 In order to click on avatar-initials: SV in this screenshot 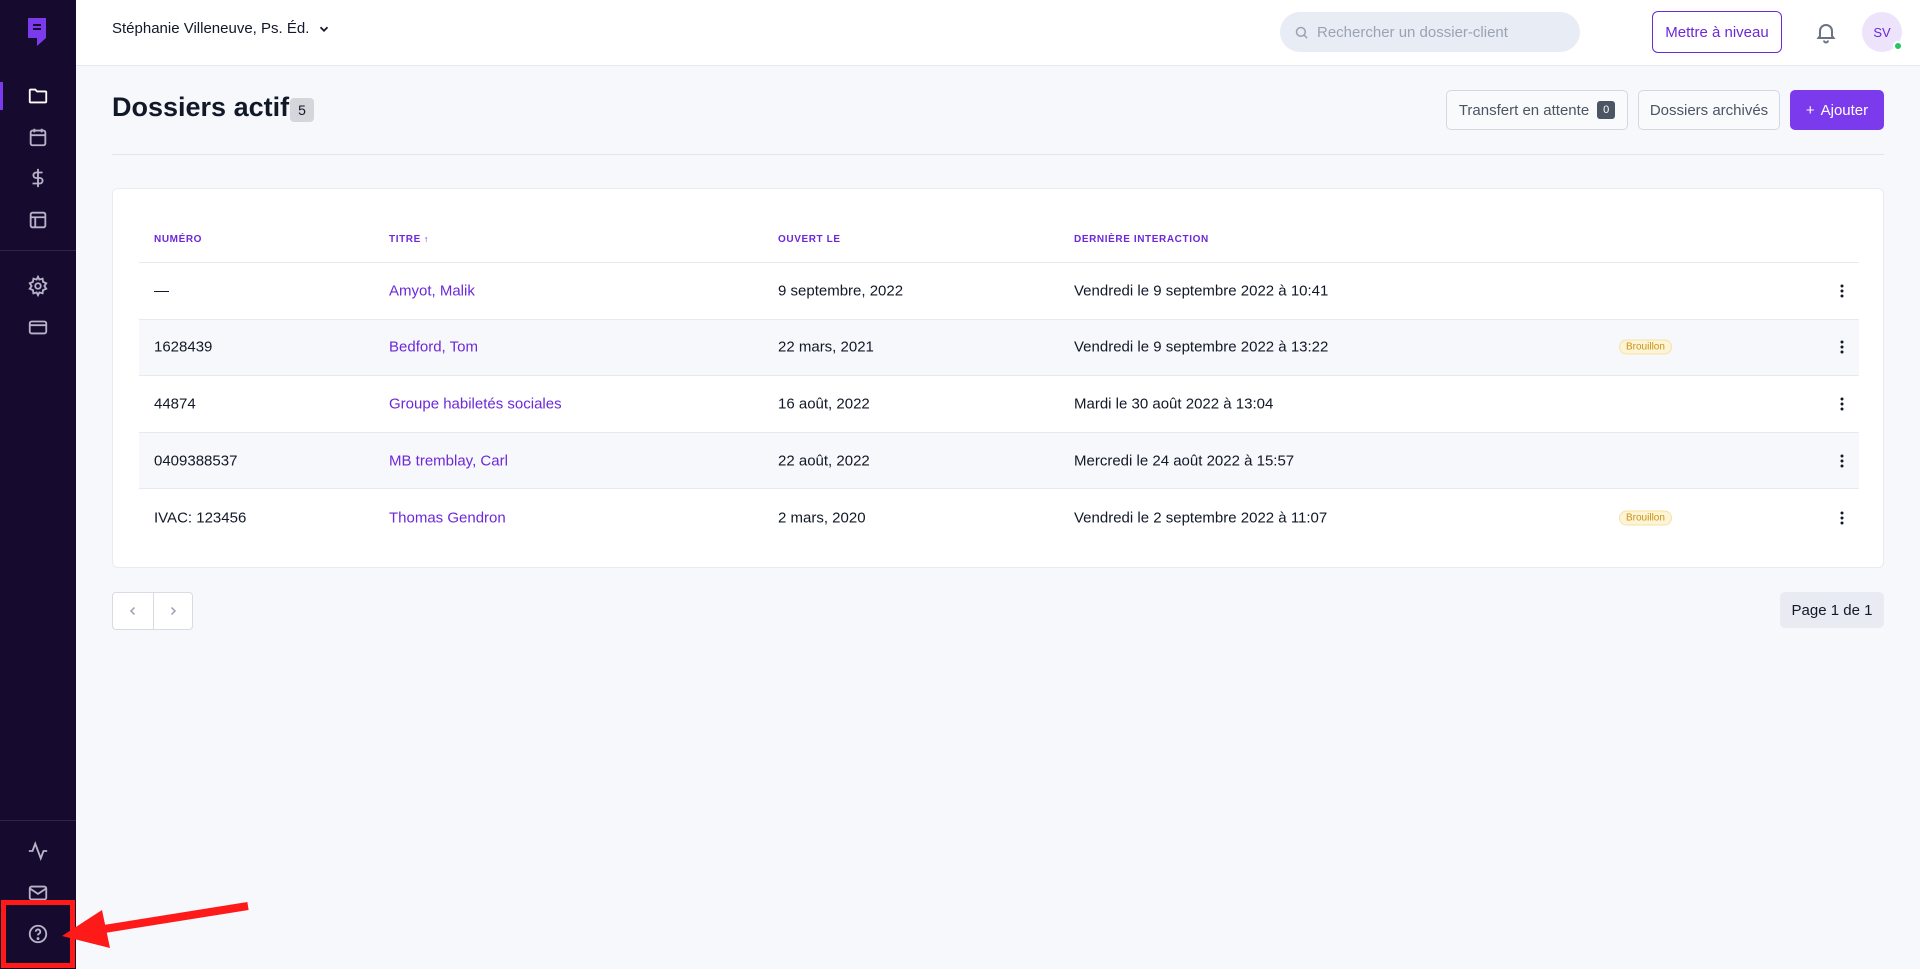, I will do `click(1882, 32)`.